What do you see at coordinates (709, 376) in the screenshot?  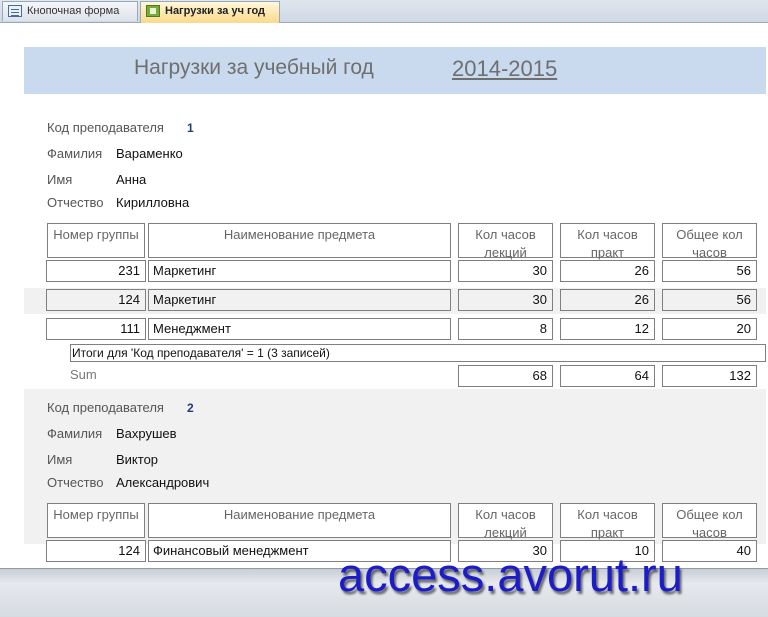 I see `sum-total: 132` at bounding box center [709, 376].